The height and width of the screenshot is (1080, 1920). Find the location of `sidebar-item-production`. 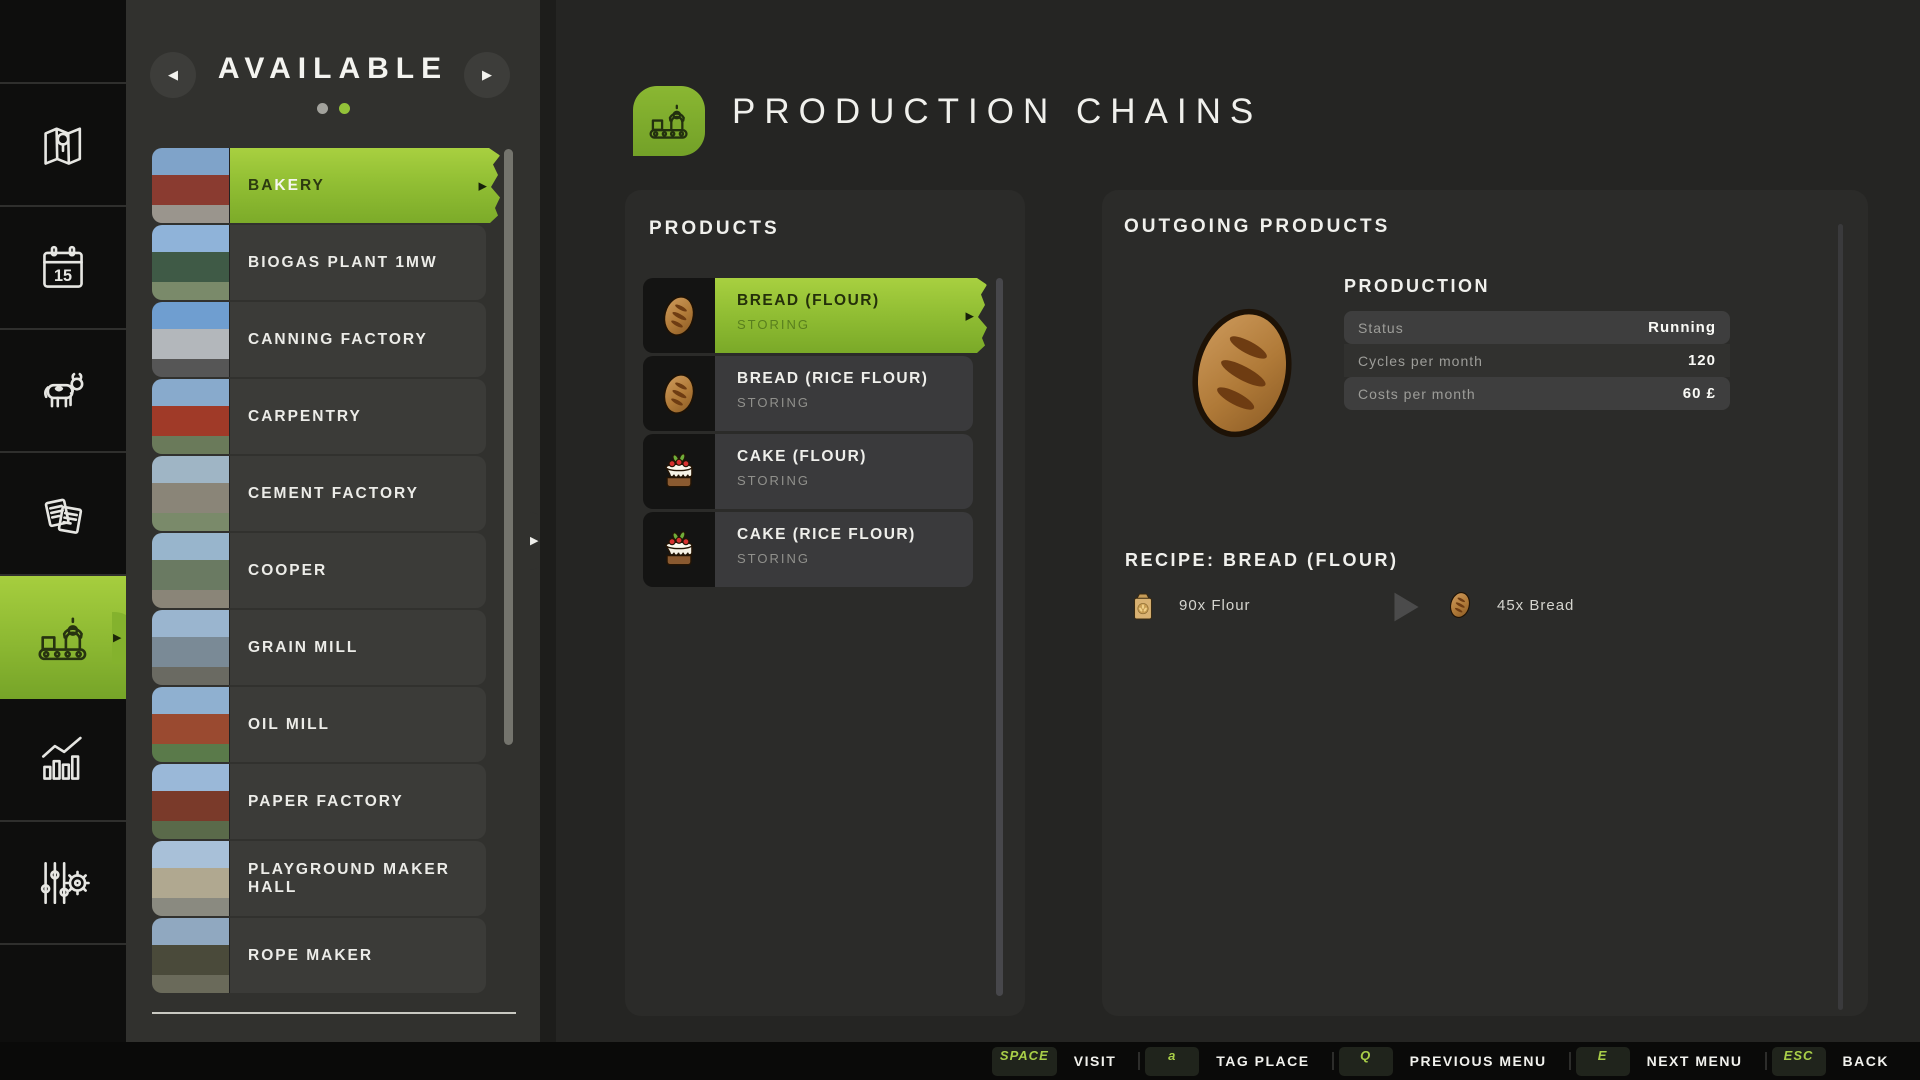

sidebar-item-production is located at coordinates (70, 637).